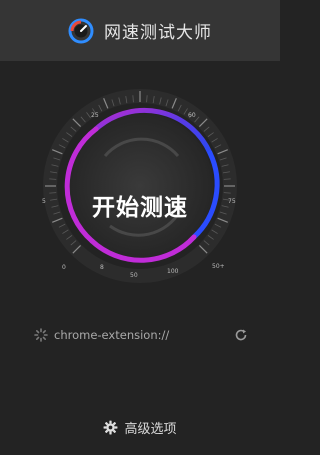 This screenshot has width=320, height=455. What do you see at coordinates (95, 115) in the screenshot?
I see `scale-label: 25` at bounding box center [95, 115].